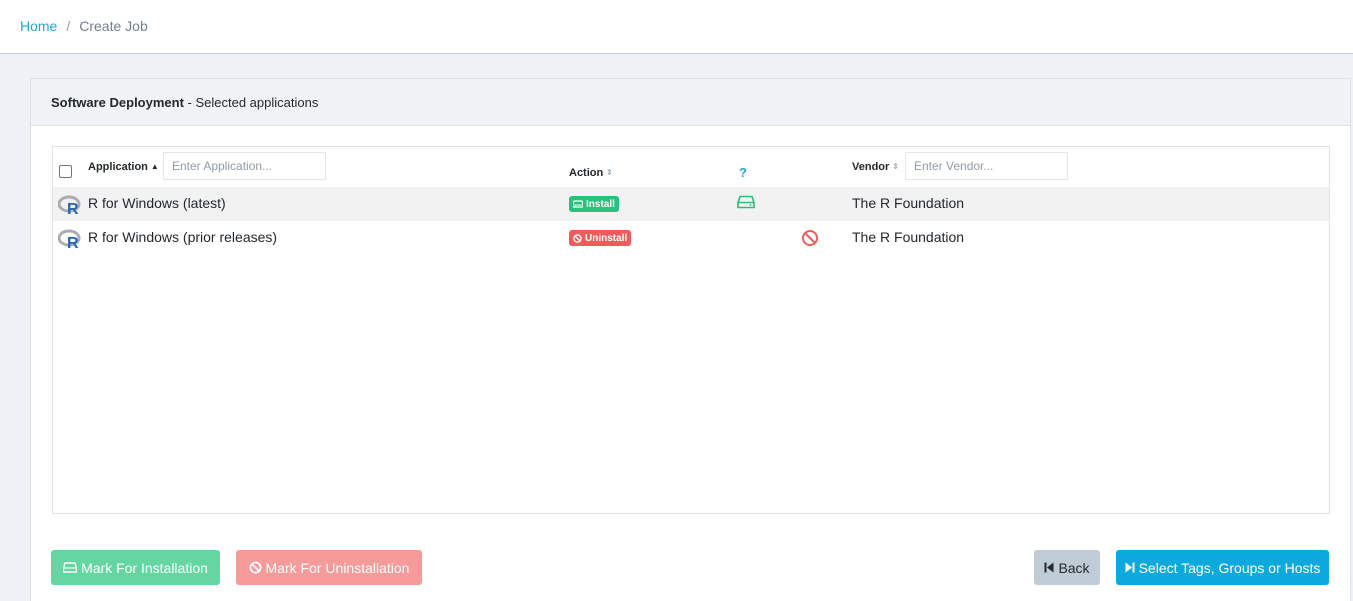 The image size is (1353, 601). What do you see at coordinates (337, 567) in the screenshot?
I see `mark-for-uninstallation-label: Mark For Uninstallation` at bounding box center [337, 567].